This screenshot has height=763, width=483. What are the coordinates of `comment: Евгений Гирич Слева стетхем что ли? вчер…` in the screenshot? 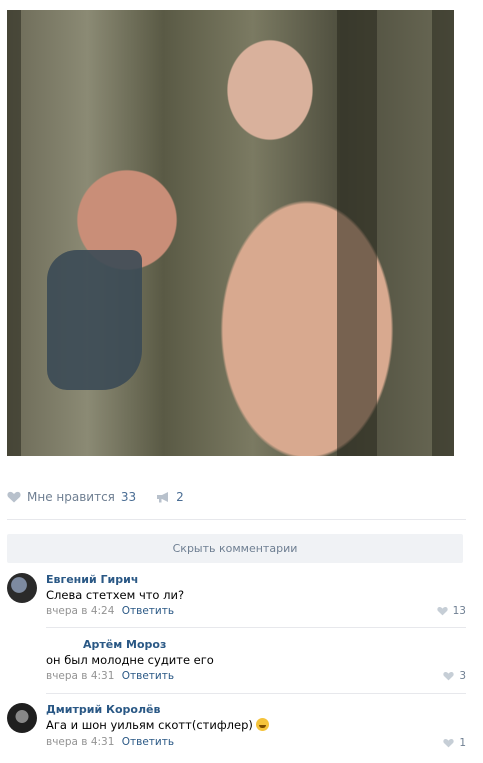 It's located at (236, 598).